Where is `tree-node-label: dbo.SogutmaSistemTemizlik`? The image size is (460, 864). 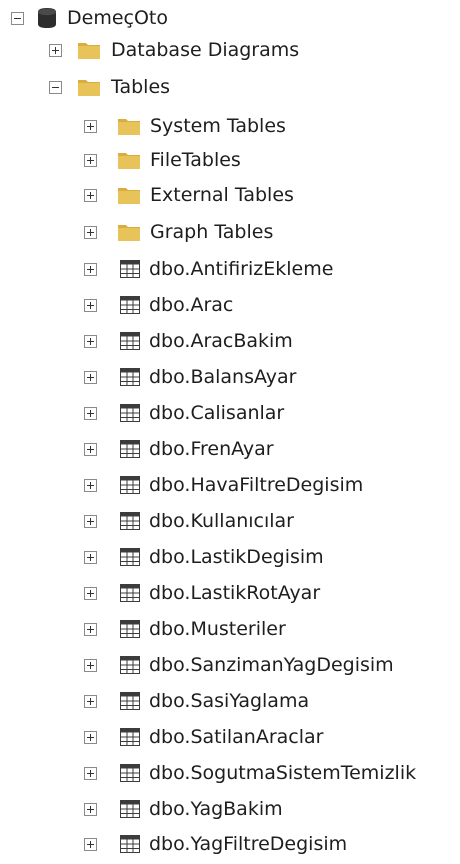 tree-node-label: dbo.SogutmaSistemTemizlik is located at coordinates (283, 773).